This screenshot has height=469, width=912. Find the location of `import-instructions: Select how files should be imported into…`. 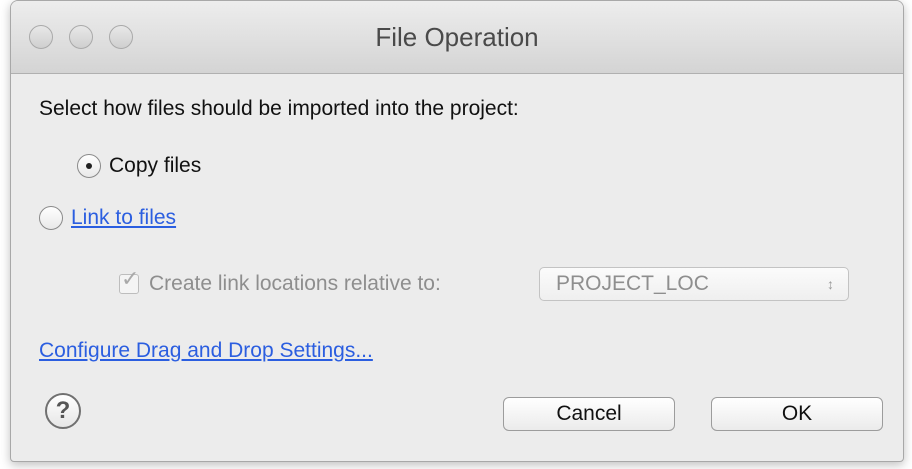

import-instructions: Select how files should be imported into… is located at coordinates (279, 108).